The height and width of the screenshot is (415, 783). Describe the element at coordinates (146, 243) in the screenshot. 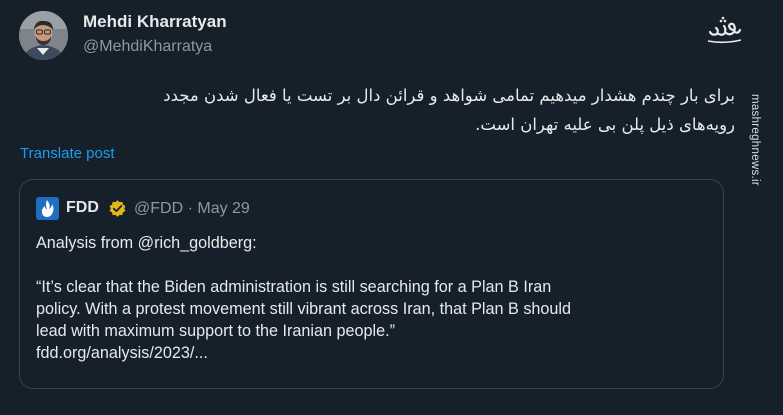

I see `quoted-intro: Analysis from @rich_goldberg:` at that location.